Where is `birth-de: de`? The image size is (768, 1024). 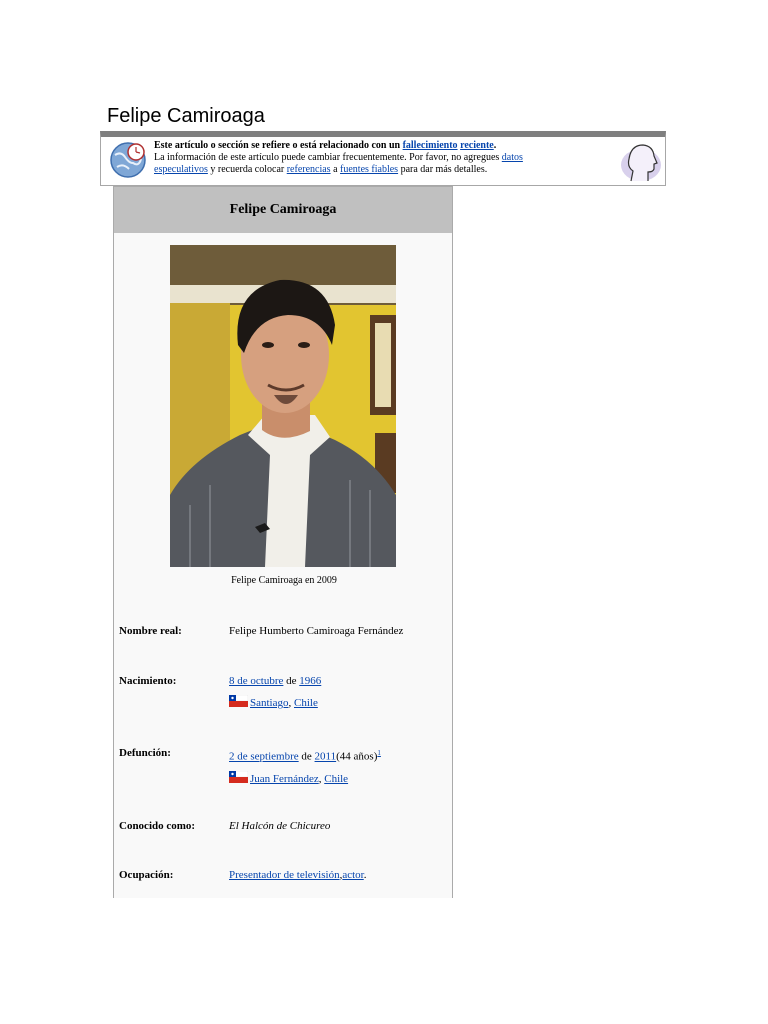
birth-de: de is located at coordinates (291, 681).